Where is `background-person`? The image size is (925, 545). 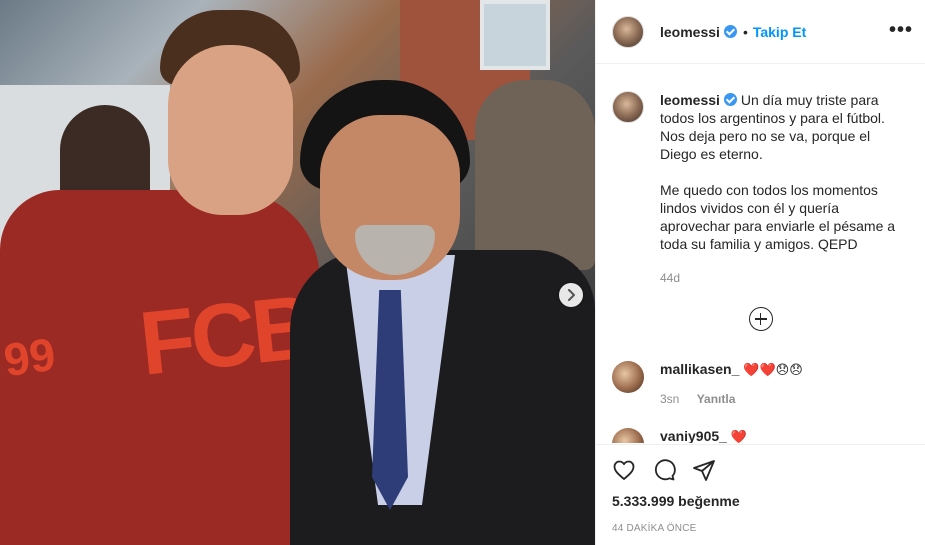
background-person is located at coordinates (535, 175).